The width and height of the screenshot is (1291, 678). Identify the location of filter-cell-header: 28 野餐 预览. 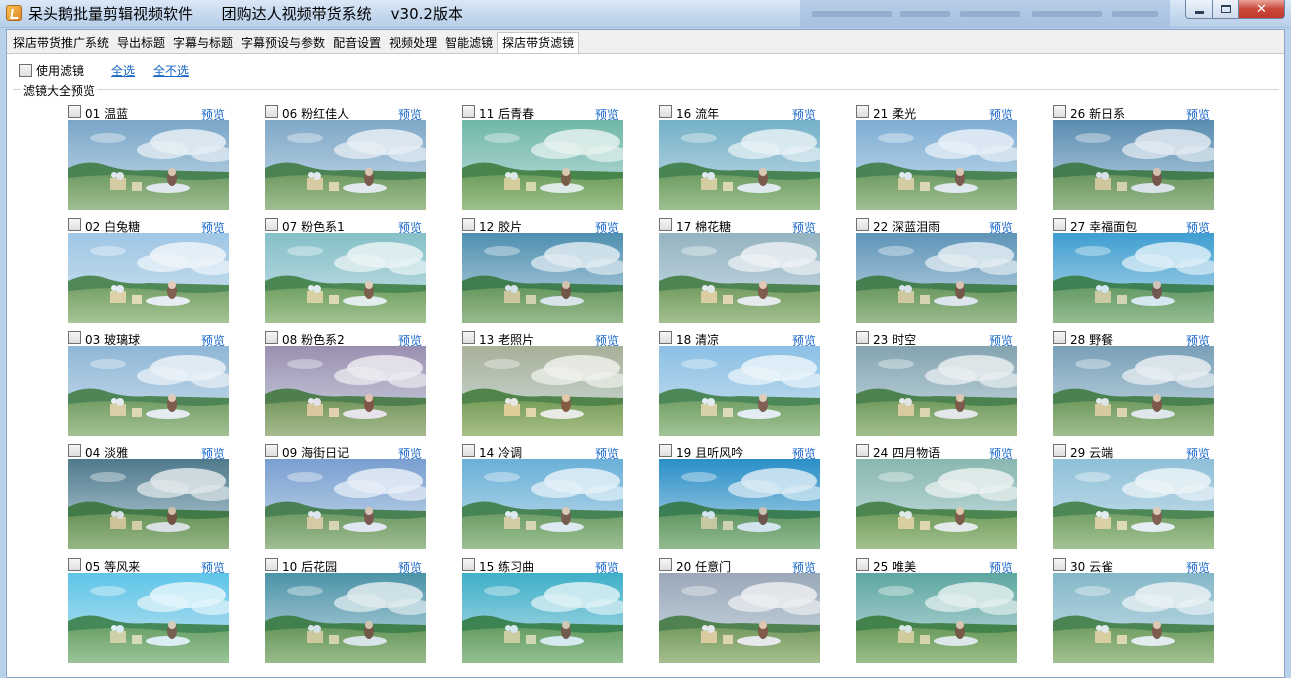
(1133, 339).